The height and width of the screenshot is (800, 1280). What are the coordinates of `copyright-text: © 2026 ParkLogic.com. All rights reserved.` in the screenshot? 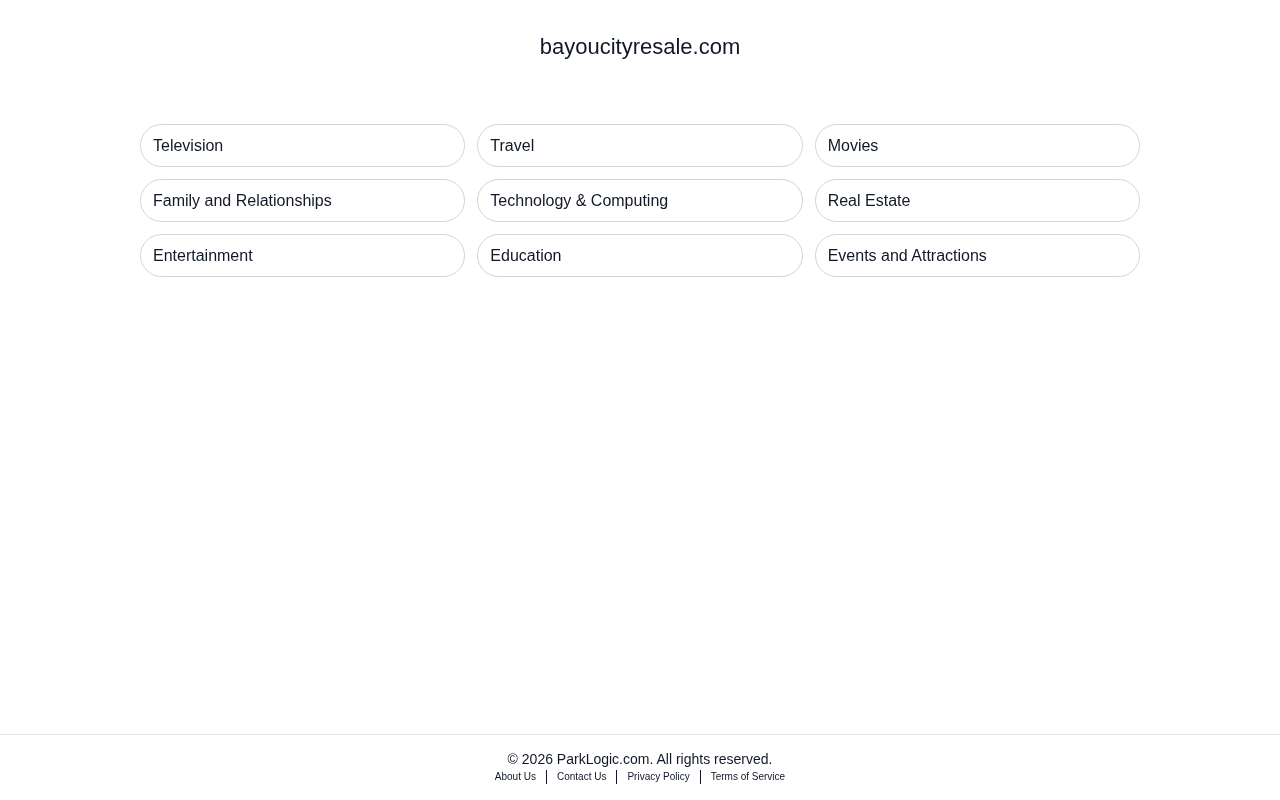 It's located at (640, 759).